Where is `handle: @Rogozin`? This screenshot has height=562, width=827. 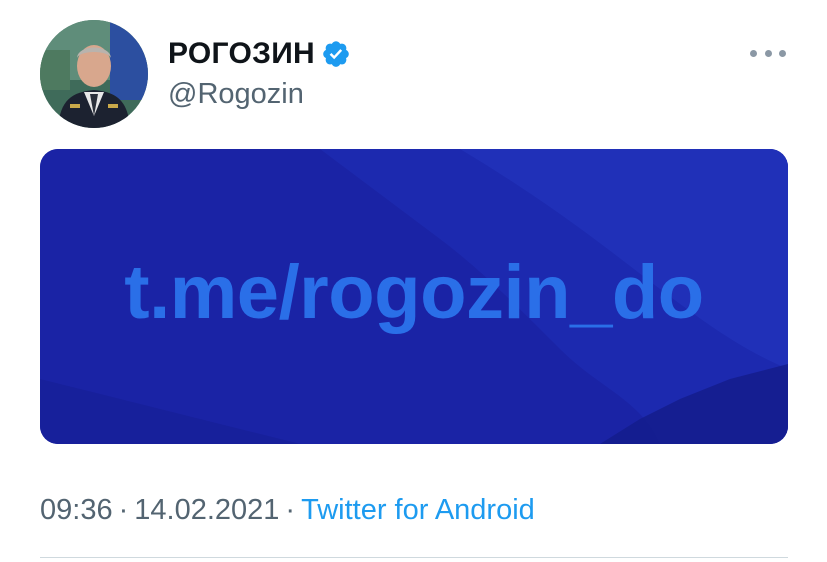 handle: @Rogozin is located at coordinates (259, 94).